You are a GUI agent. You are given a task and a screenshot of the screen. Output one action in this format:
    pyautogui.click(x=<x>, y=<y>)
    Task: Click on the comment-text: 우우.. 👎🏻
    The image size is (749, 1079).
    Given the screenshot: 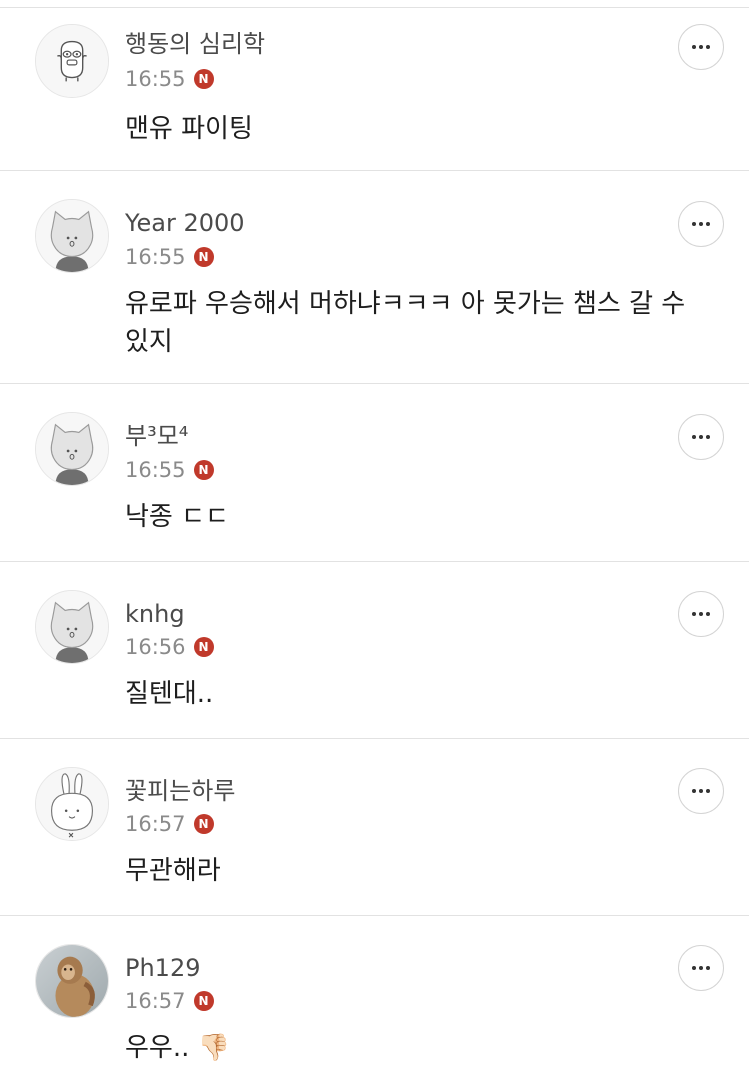 What is the action you would take?
    pyautogui.click(x=178, y=1048)
    